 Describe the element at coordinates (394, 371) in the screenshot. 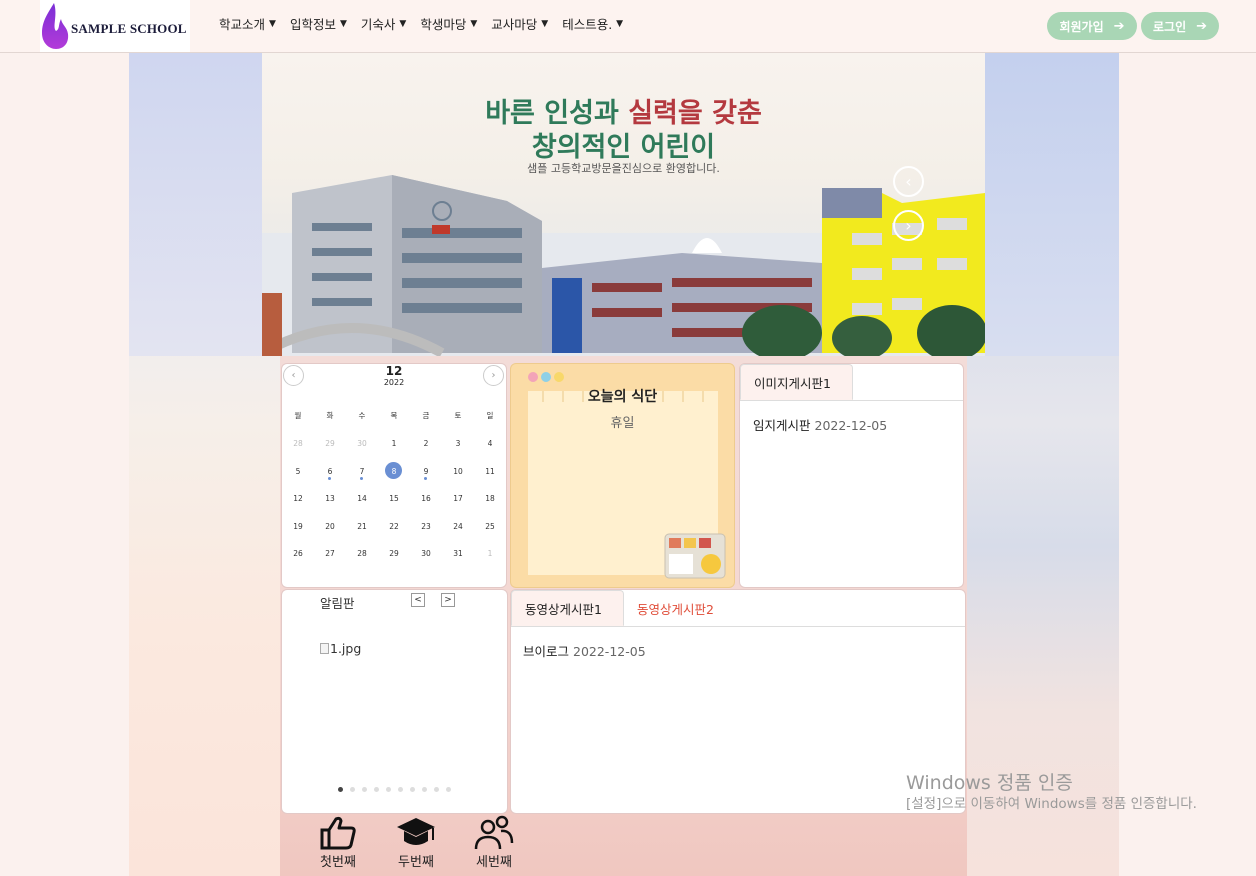

I see `calendar-month: 12` at that location.